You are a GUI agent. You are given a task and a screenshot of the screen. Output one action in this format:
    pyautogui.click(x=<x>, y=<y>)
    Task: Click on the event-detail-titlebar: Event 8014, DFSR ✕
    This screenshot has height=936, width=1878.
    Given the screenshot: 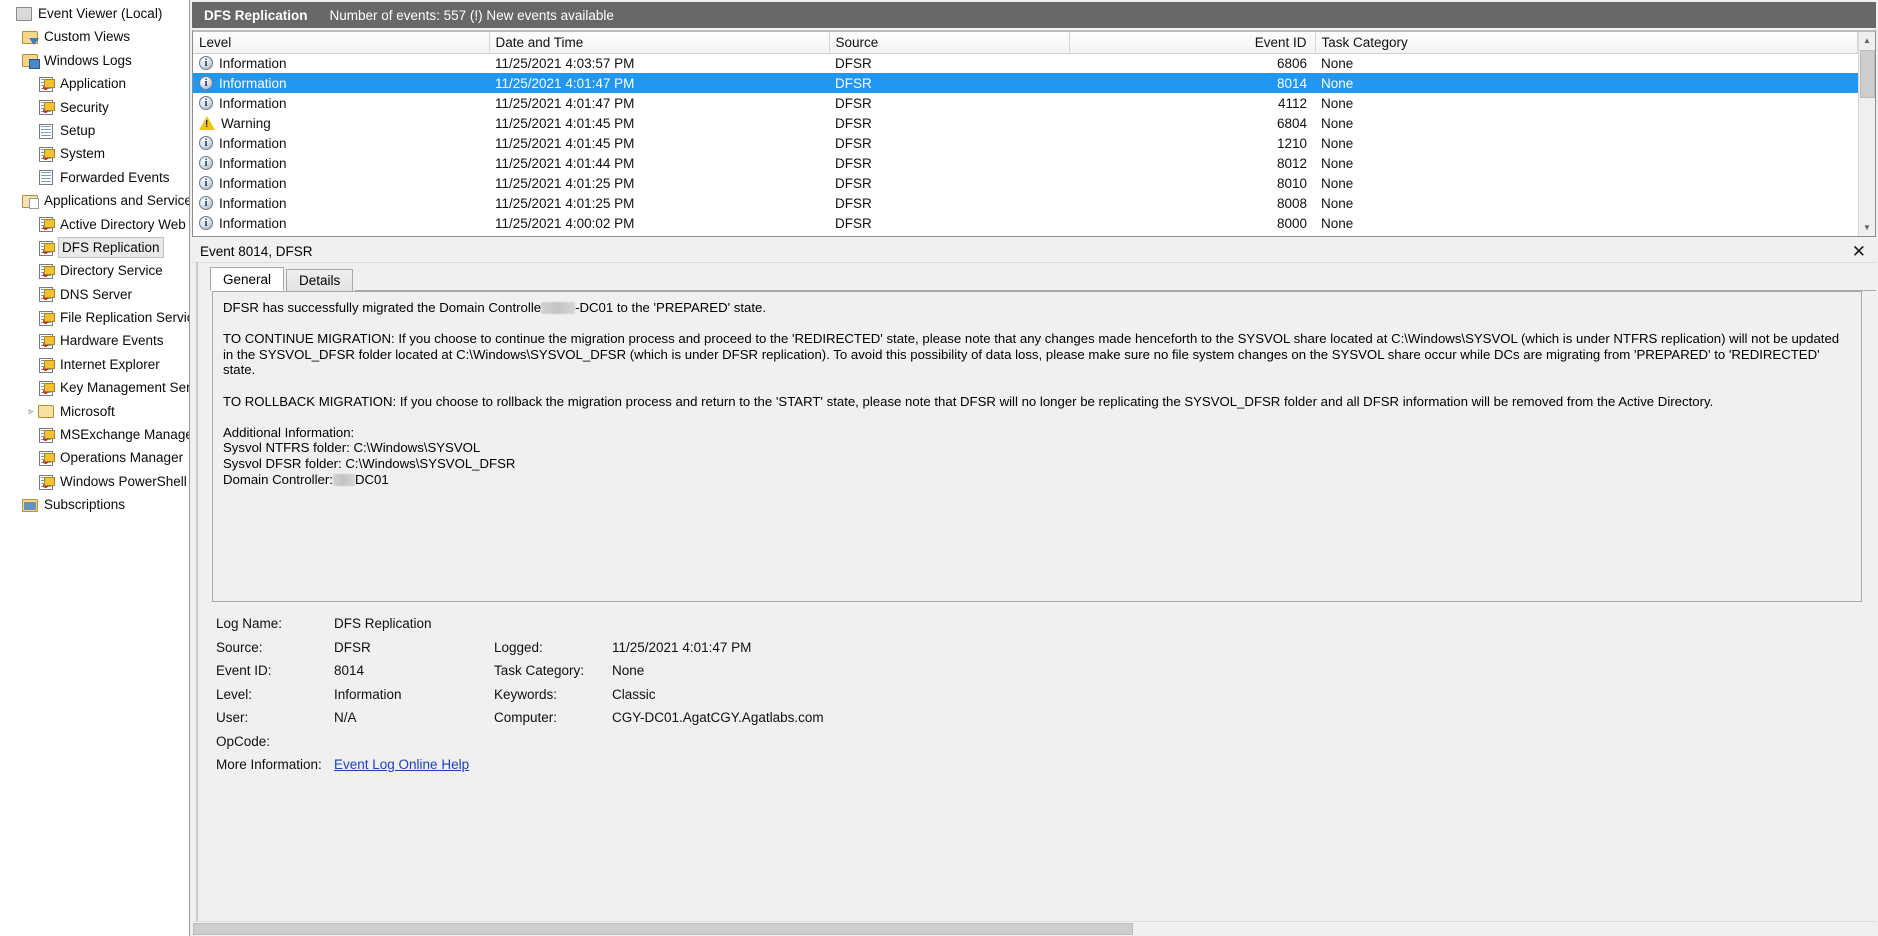 What is the action you would take?
    pyautogui.click(x=1034, y=251)
    